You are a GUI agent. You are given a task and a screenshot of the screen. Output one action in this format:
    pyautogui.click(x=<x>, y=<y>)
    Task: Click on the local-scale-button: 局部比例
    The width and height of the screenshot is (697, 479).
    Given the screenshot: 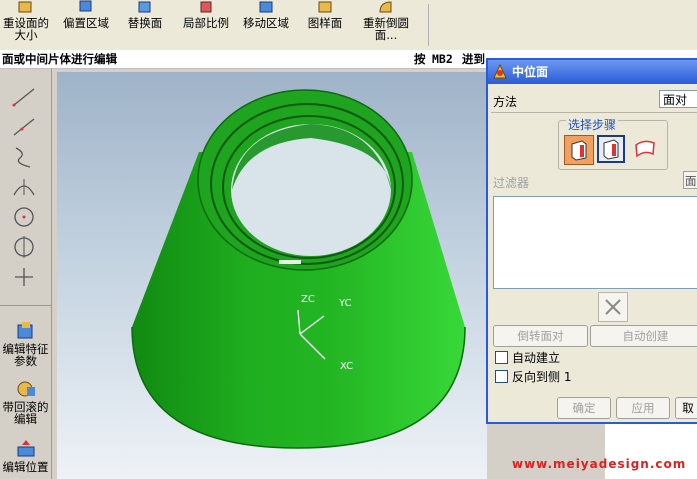 What is the action you would take?
    pyautogui.click(x=206, y=25)
    